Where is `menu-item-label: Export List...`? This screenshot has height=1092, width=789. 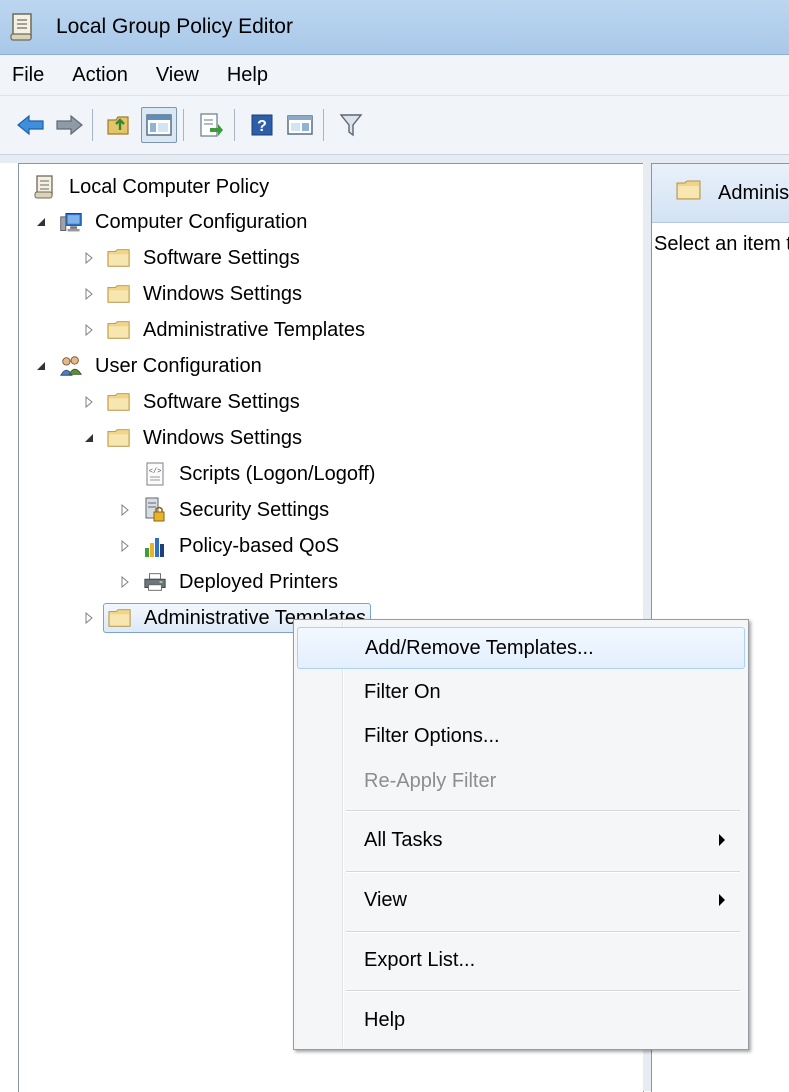
menu-item-label: Export List... is located at coordinates (420, 959).